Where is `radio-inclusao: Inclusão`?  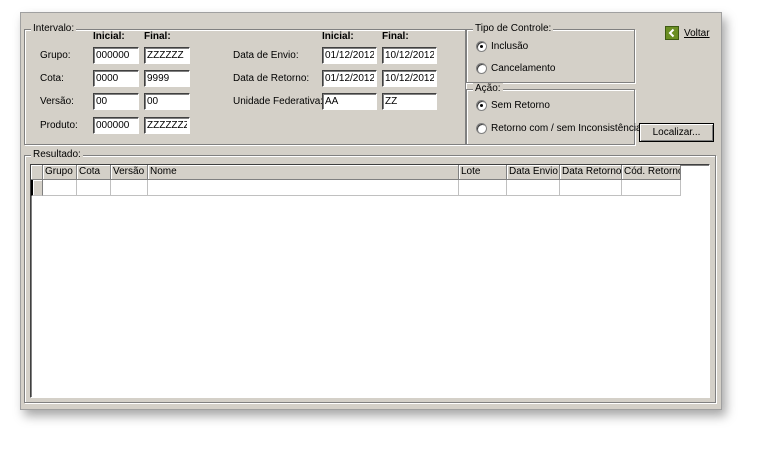 radio-inclusao: Inclusão is located at coordinates (502, 46).